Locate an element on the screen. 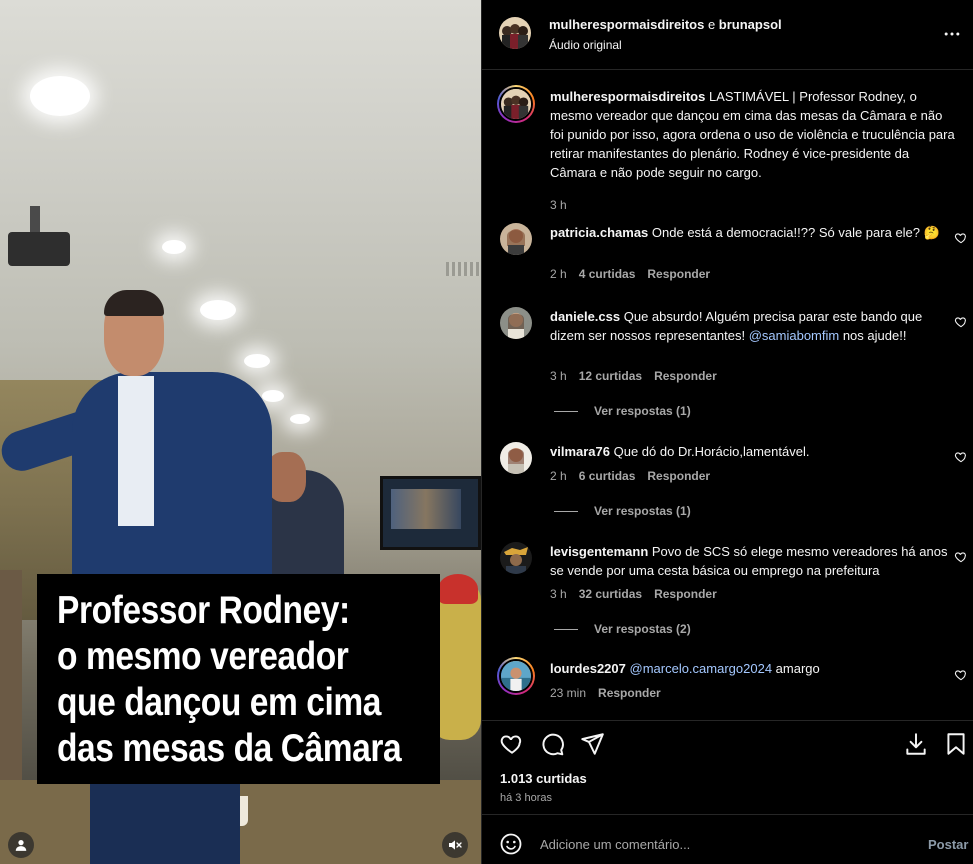 This screenshot has height=864, width=973. comment-input is located at coordinates (720, 844).